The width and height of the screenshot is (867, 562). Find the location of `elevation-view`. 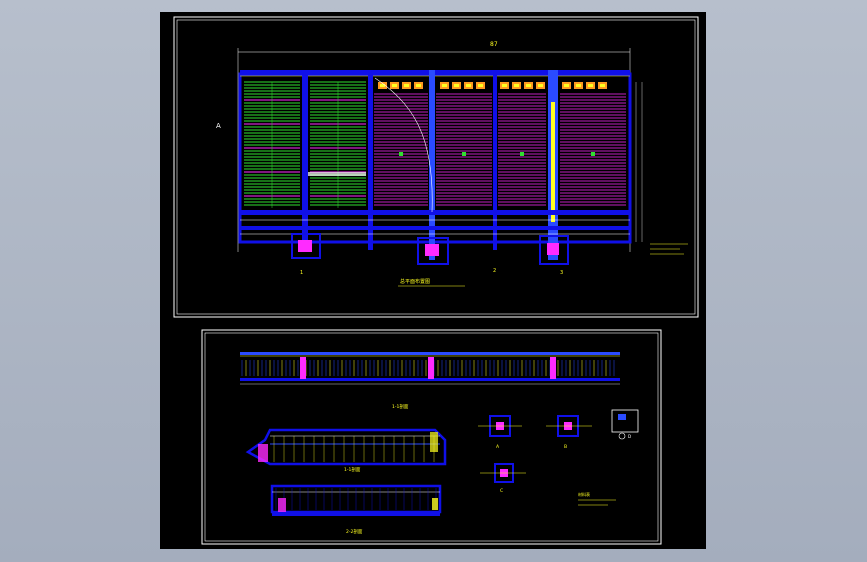

elevation-view is located at coordinates (430, 368).